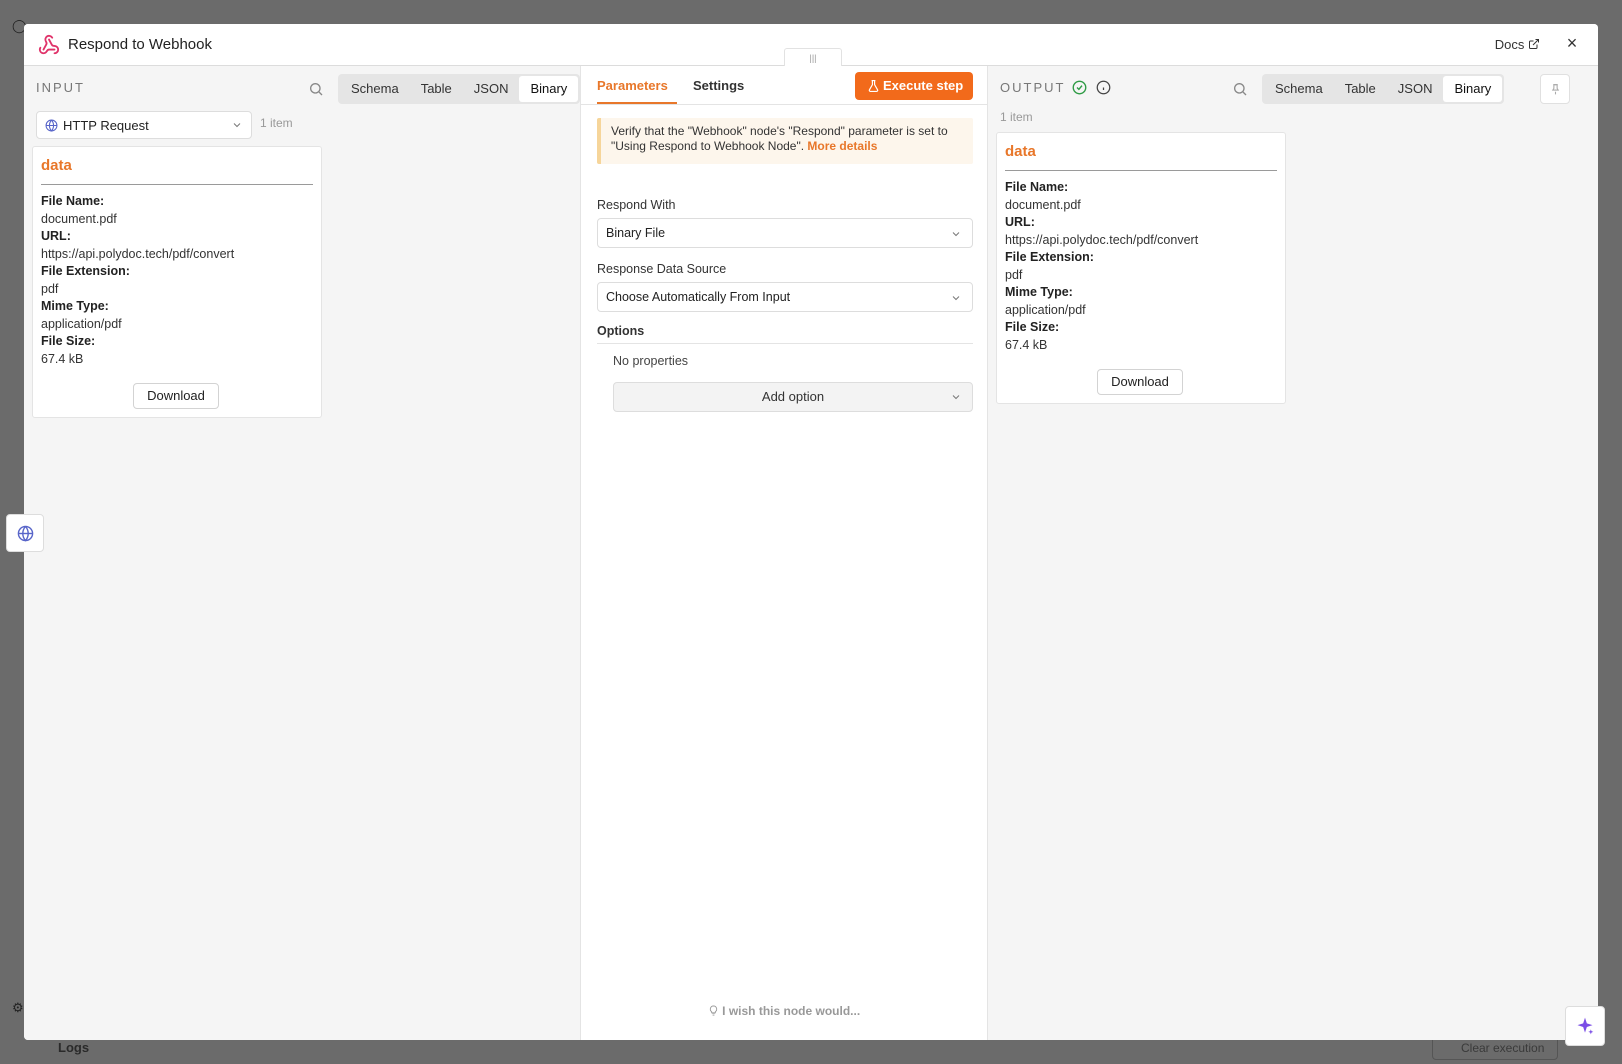 This screenshot has width=1622, height=1064. What do you see at coordinates (1473, 89) in the screenshot?
I see `output-tab-binary: Binary` at bounding box center [1473, 89].